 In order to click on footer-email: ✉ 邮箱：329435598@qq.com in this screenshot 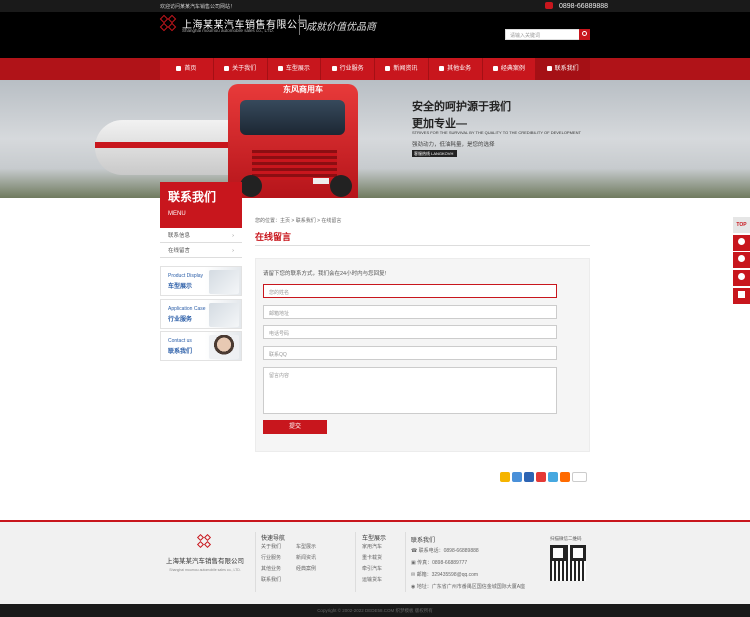, I will do `click(444, 574)`.